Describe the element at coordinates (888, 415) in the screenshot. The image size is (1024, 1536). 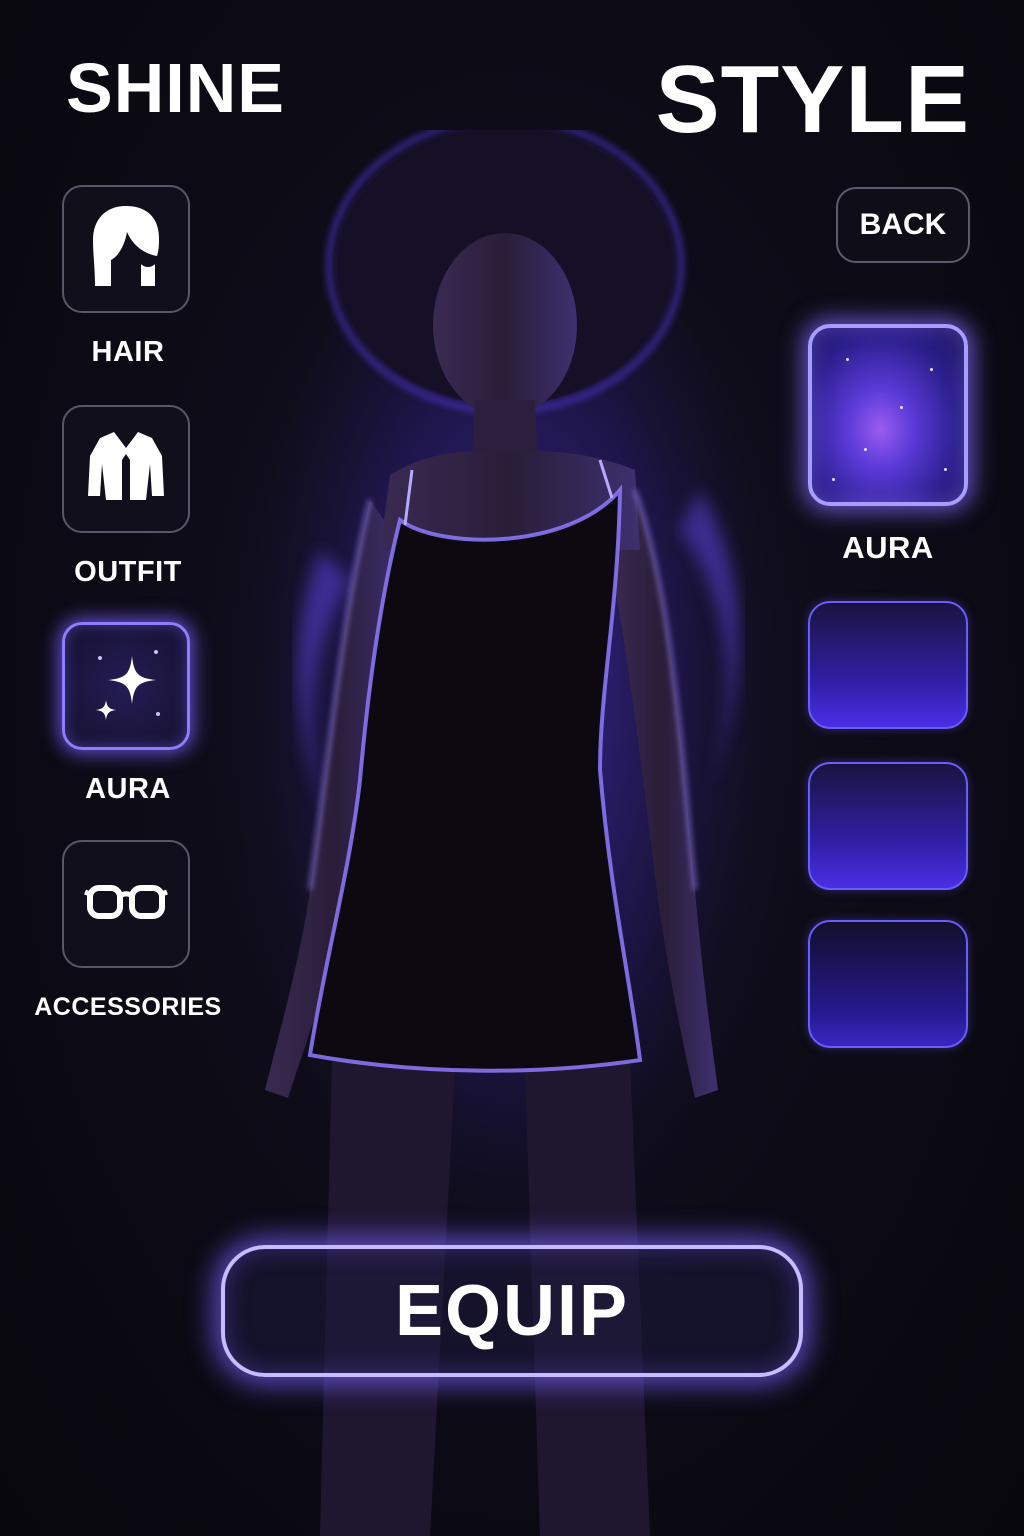
I see `aura-option-selected` at that location.